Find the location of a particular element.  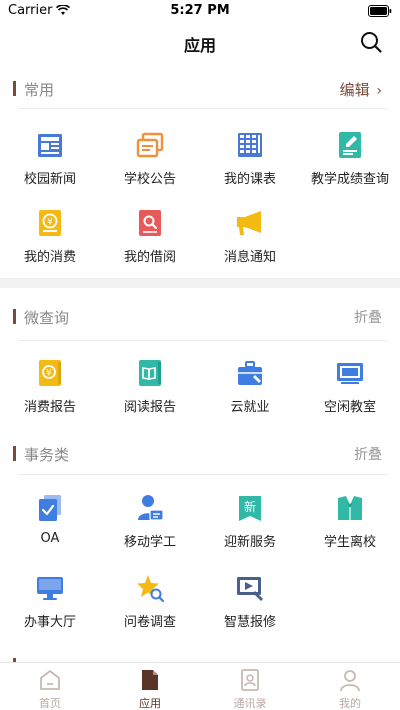

yuan-report-icon: ¥ is located at coordinates (50, 373).